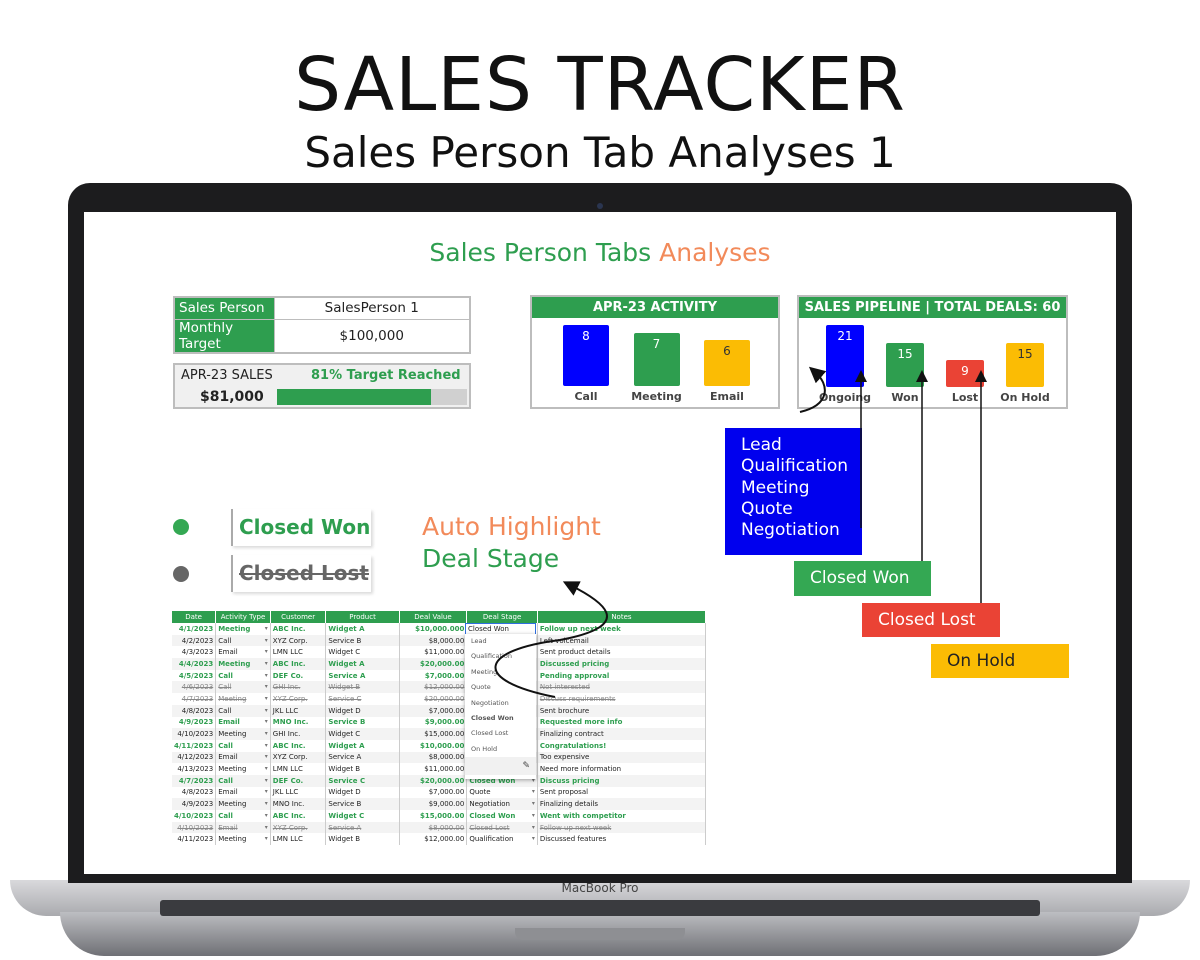 This screenshot has height=960, width=1200. I want to click on ongoing-arrow, so click(813, 389).